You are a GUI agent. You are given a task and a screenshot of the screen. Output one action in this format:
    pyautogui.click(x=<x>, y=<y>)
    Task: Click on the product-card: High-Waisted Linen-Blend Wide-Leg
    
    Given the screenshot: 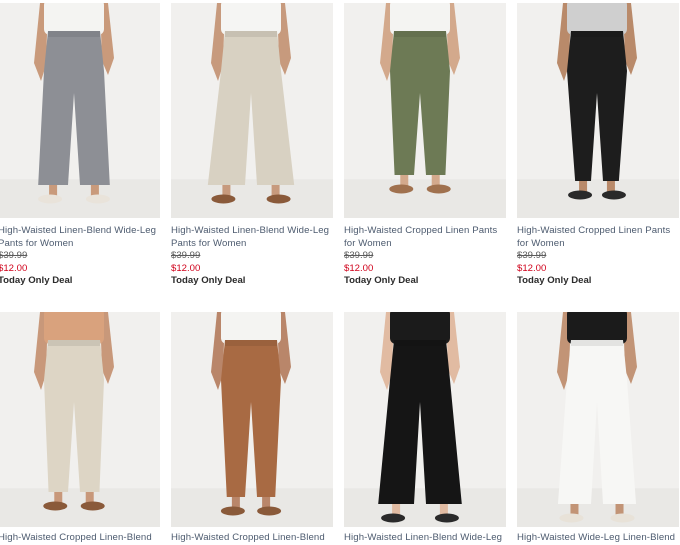 What is the action you would take?
    pyautogui.click(x=425, y=428)
    